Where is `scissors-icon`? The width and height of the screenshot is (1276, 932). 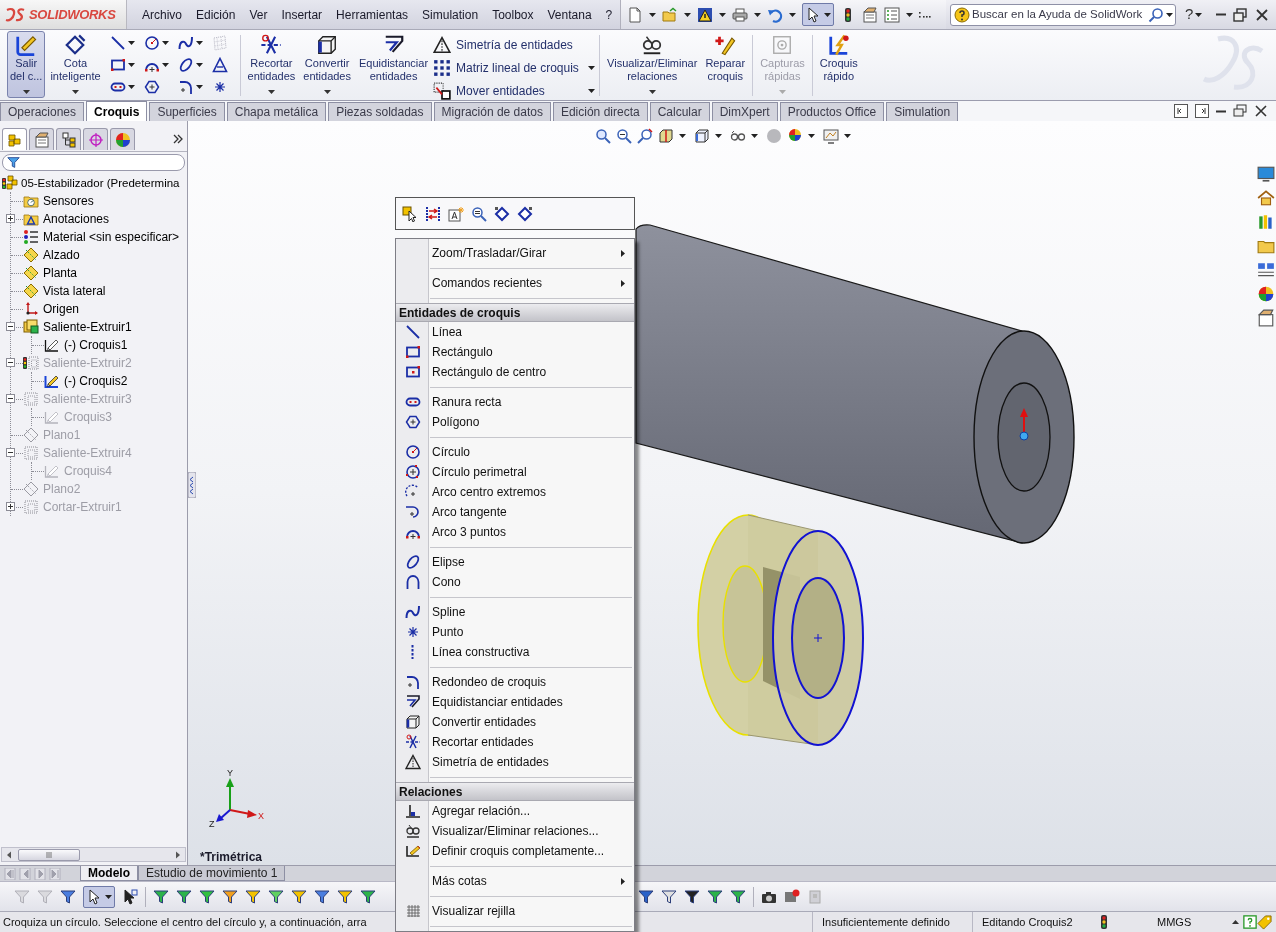
scissors-icon is located at coordinates (271, 45).